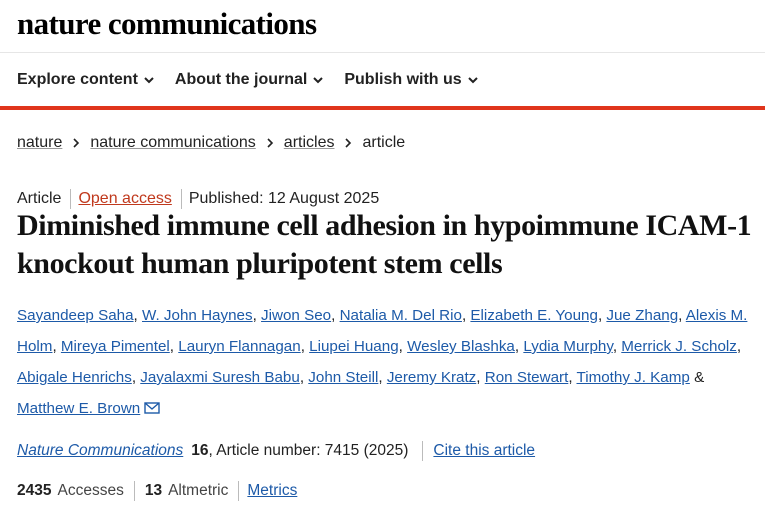  I want to click on author-link: Elizabeth E. Young, so click(534, 315).